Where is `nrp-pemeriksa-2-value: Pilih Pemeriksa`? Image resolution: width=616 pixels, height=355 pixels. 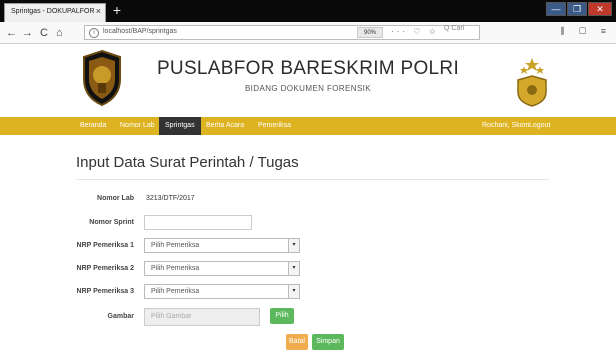 nrp-pemeriksa-2-value: Pilih Pemeriksa is located at coordinates (175, 268).